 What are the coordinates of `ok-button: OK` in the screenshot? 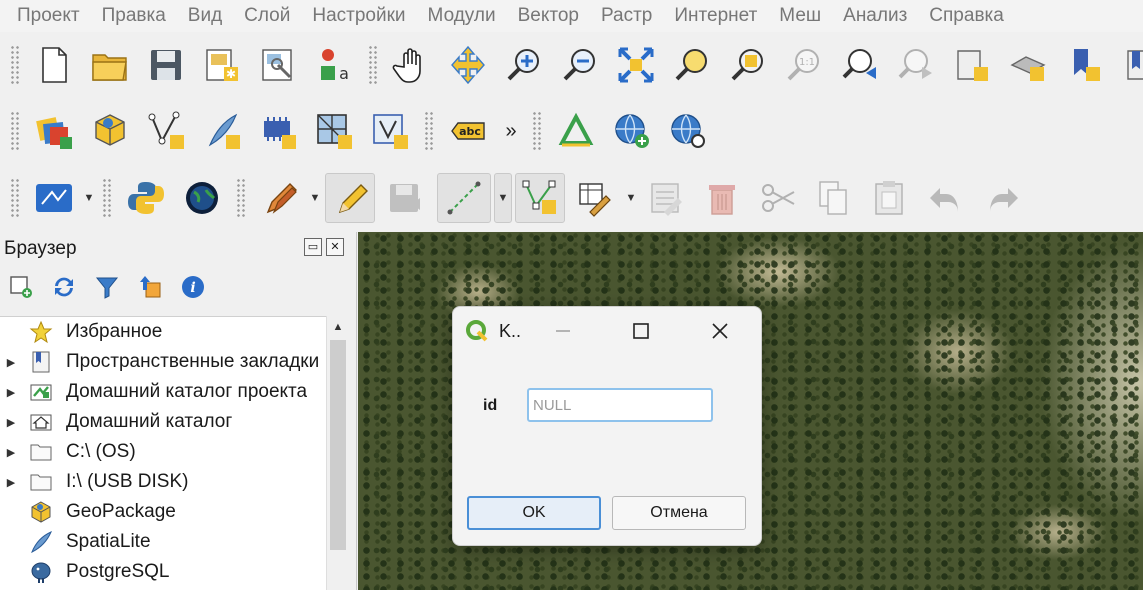 It's located at (534, 513).